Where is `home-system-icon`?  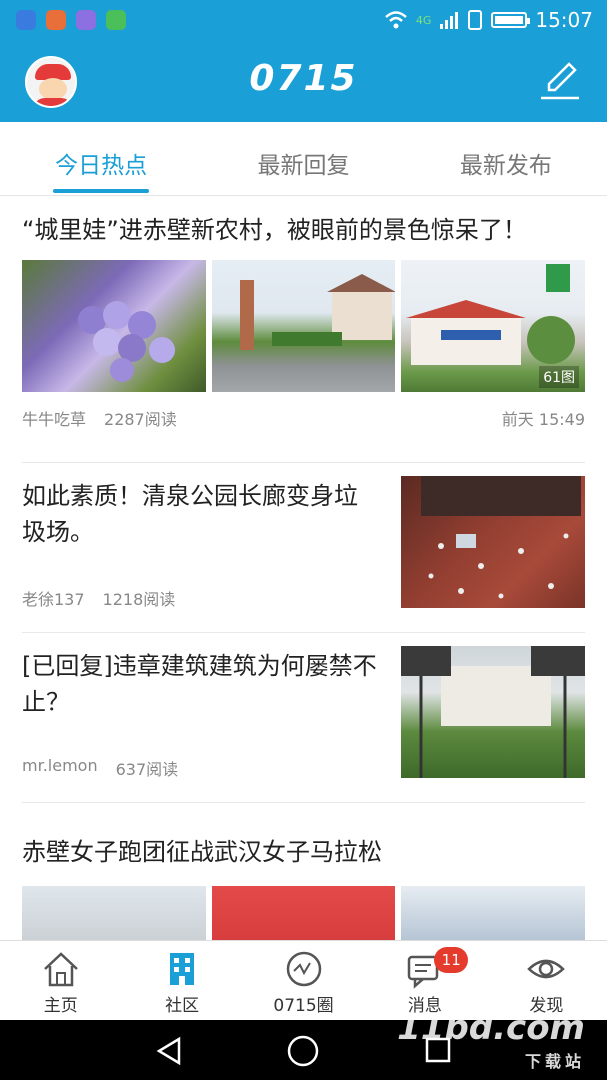
home-system-icon is located at coordinates (303, 1051).